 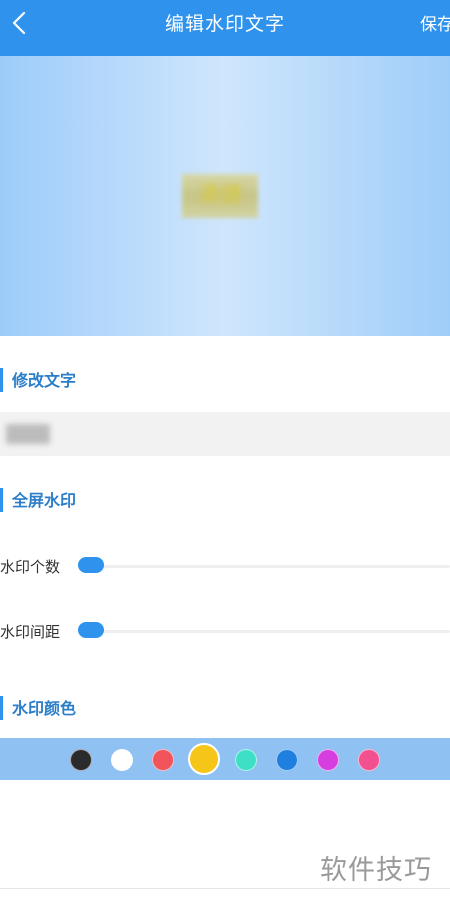 I want to click on slider-label-spacing: 水印间距, so click(x=30, y=632).